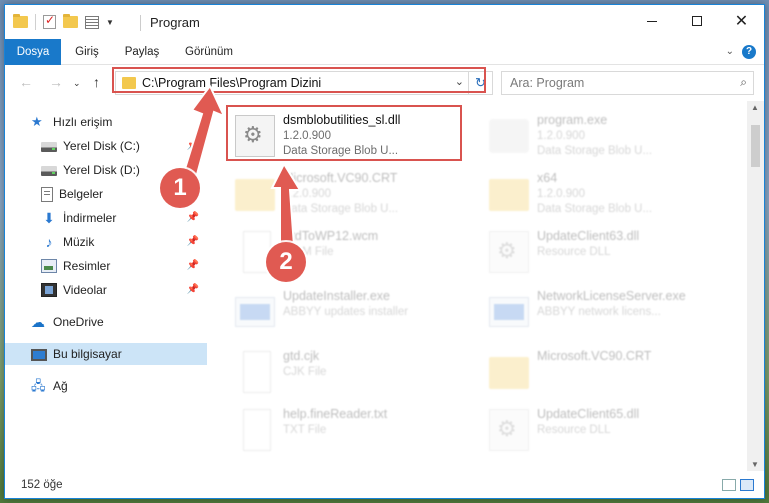 This screenshot has width=769, height=503. Describe the element at coordinates (78, 322) in the screenshot. I see `sidebar-item-label: OneDrive` at that location.